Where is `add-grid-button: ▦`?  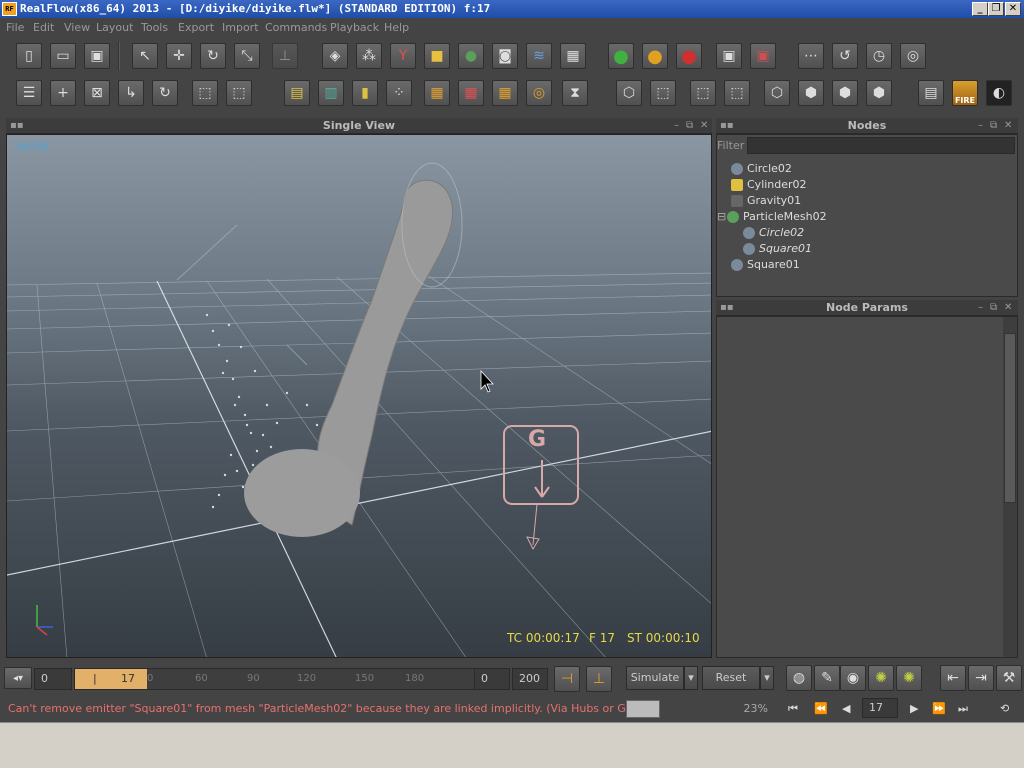 add-grid-button: ▦ is located at coordinates (573, 56).